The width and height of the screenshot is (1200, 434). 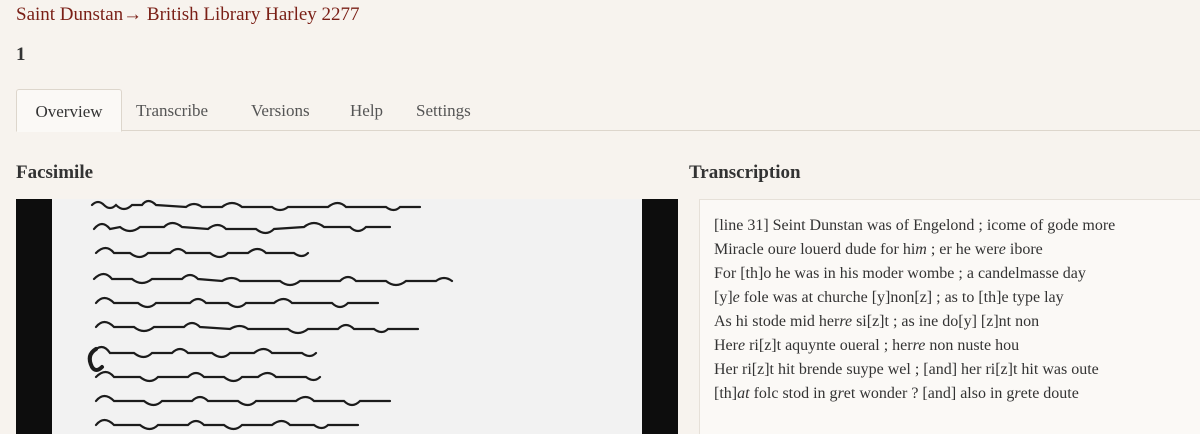 What do you see at coordinates (133, 14) in the screenshot?
I see `breadcrumb-arrow: →` at bounding box center [133, 14].